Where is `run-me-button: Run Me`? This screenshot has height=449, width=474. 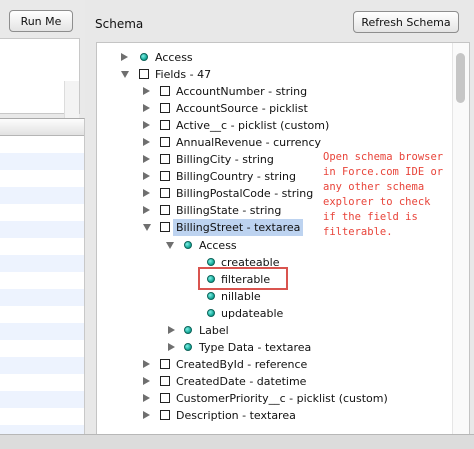
run-me-button: Run Me is located at coordinates (41, 21).